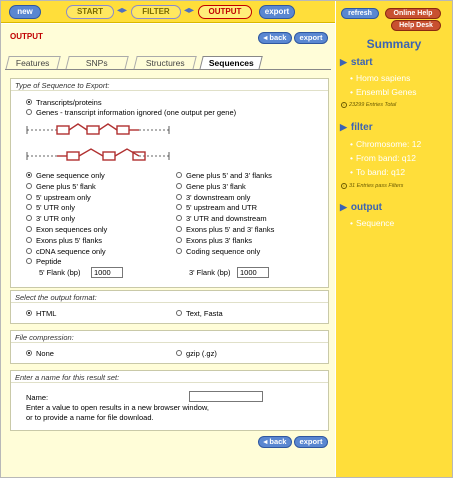 This screenshot has width=453, height=478. I want to click on radio-sequence-option: 3' UTR and downstream, so click(221, 218).